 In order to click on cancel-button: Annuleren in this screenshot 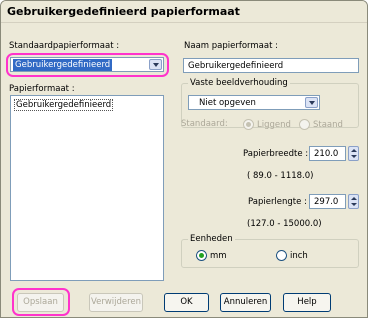, I will do `click(245, 302)`.